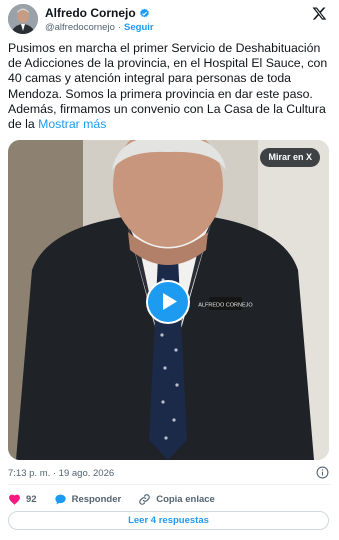 The image size is (339, 540). I want to click on reply-bubble-icon, so click(60, 499).